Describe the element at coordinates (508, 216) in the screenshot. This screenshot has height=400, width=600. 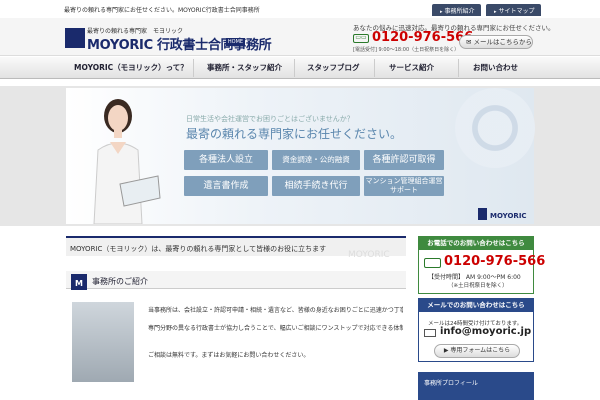
I see `hero-brand: MOYORIC` at that location.